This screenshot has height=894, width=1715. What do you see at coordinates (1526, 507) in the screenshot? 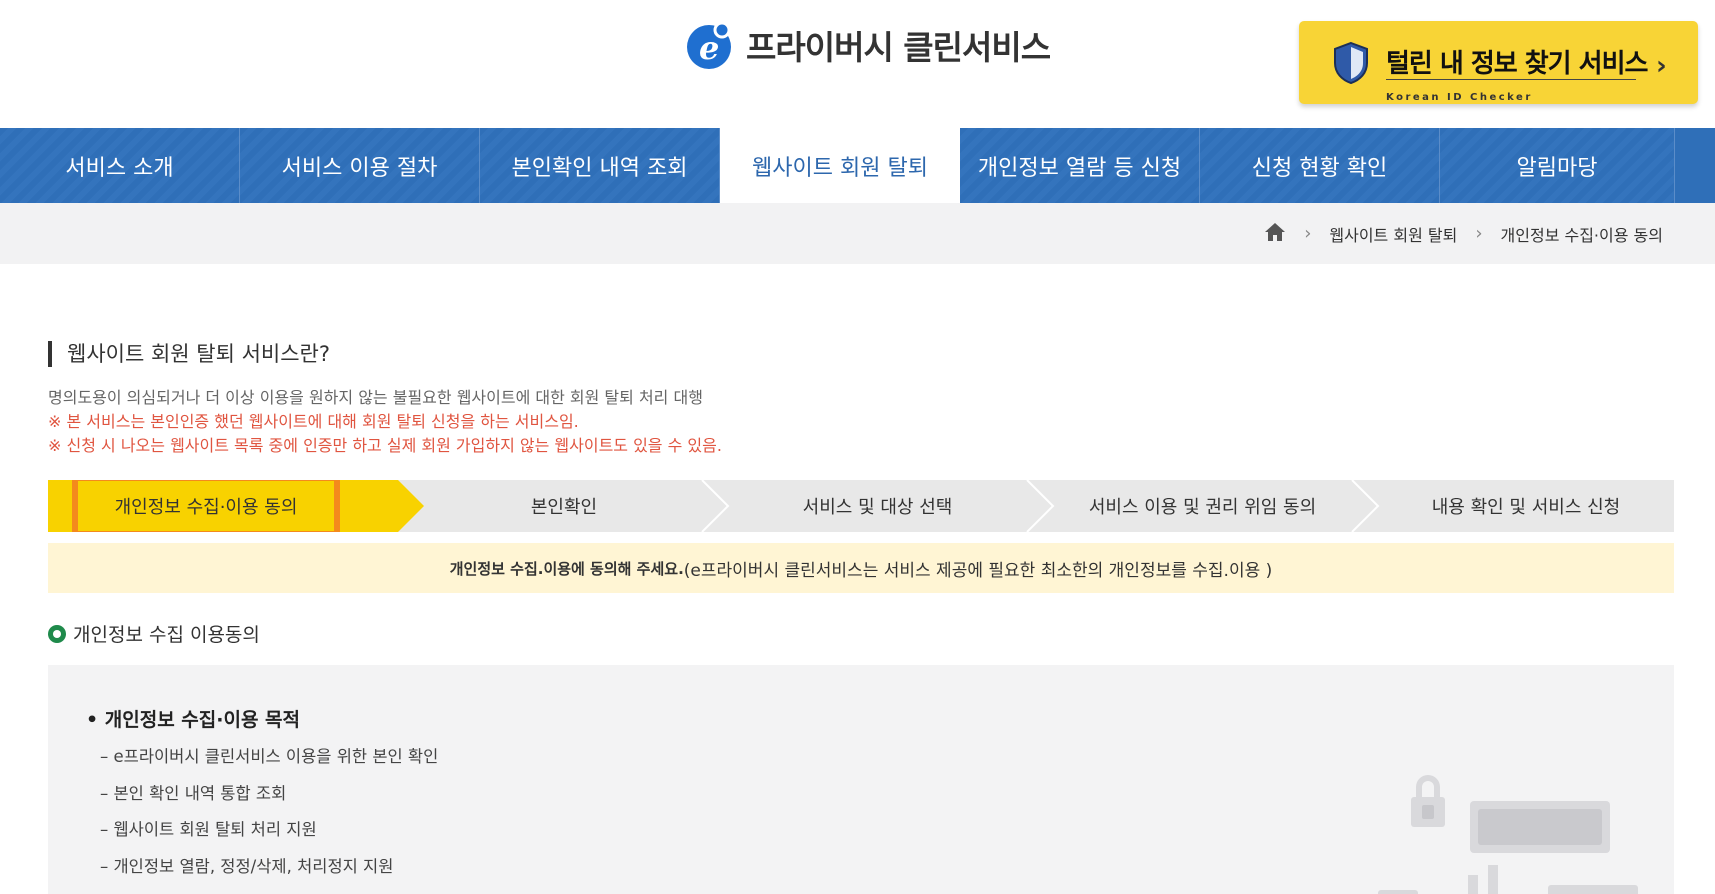
I see `step-5-confirm-apply: 내용 확인 및 서비스 신청` at bounding box center [1526, 507].